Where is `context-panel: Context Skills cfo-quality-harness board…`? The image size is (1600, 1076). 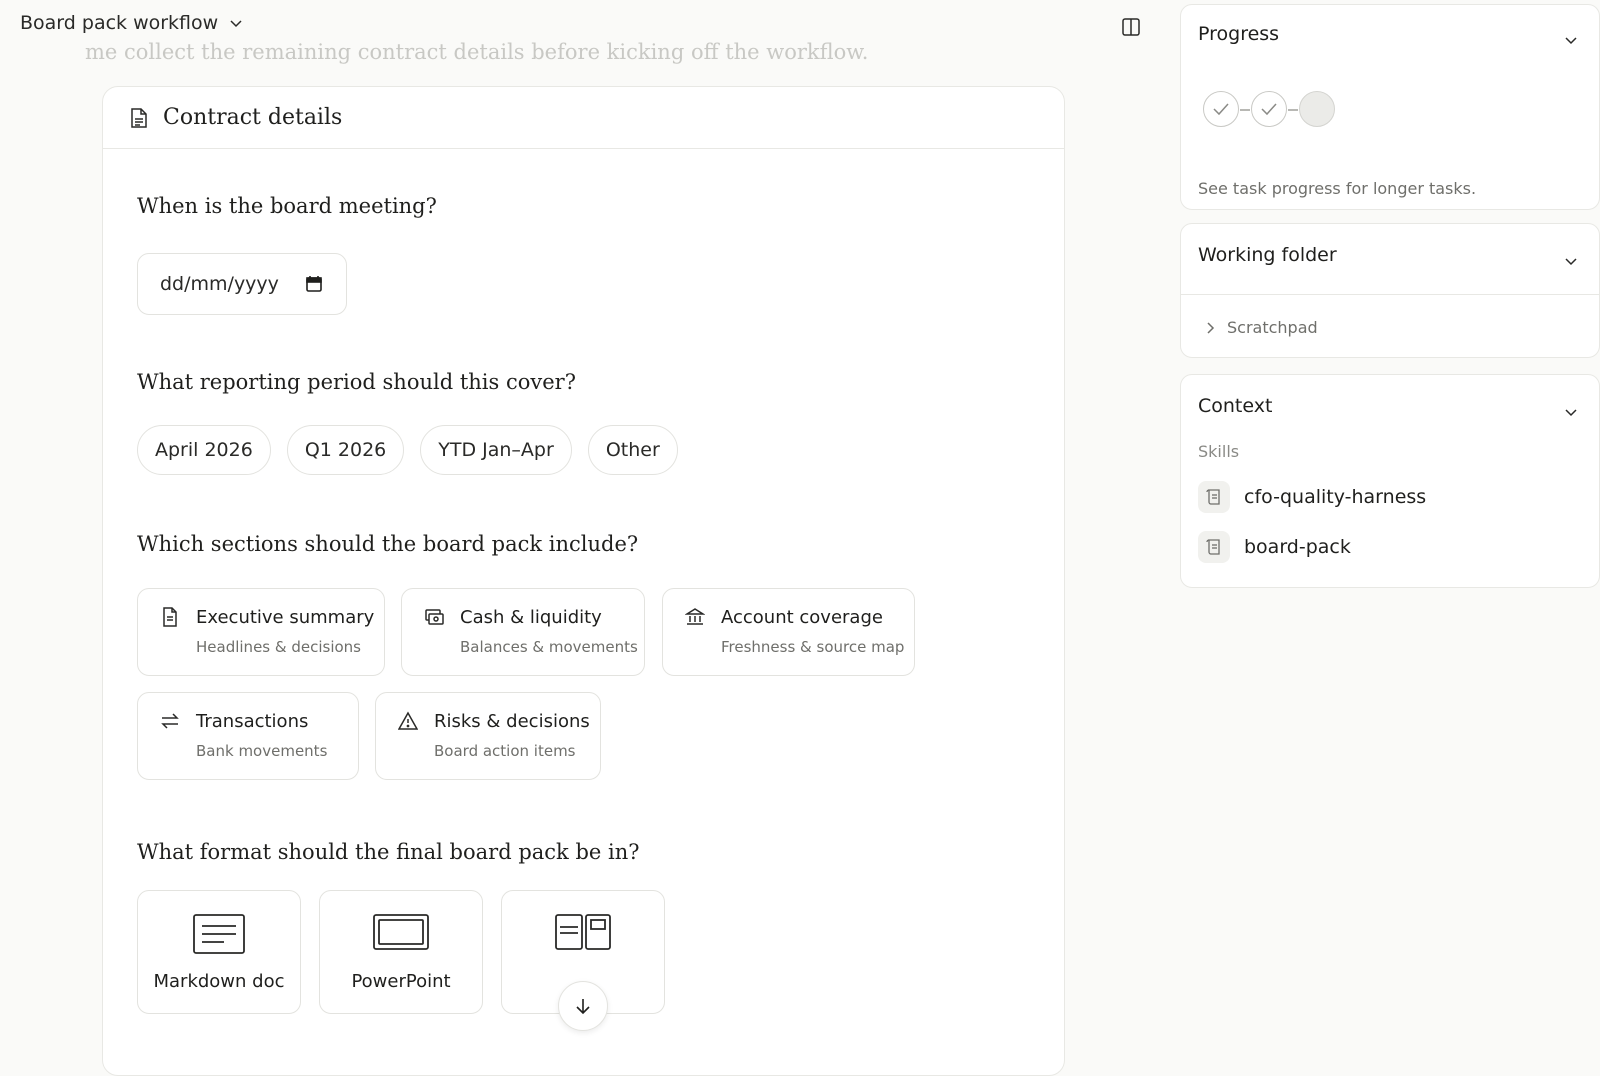
context-panel: Context Skills cfo-quality-harness board… is located at coordinates (1390, 481).